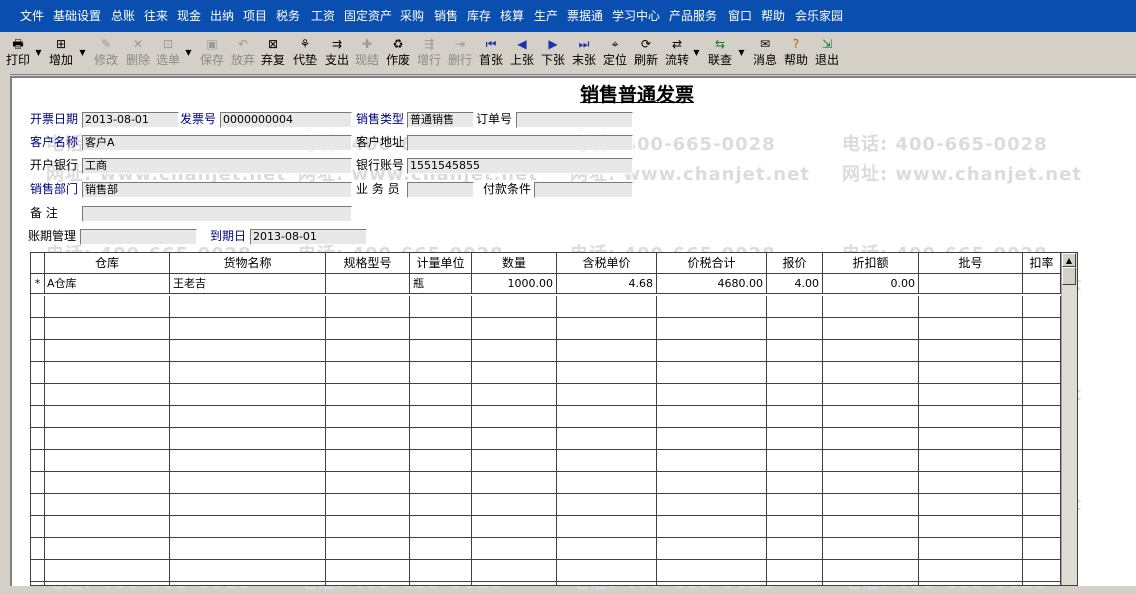 The width and height of the screenshot is (1136, 594). What do you see at coordinates (741, 53) in the screenshot?
I see `link-dropdown: ▼` at bounding box center [741, 53].